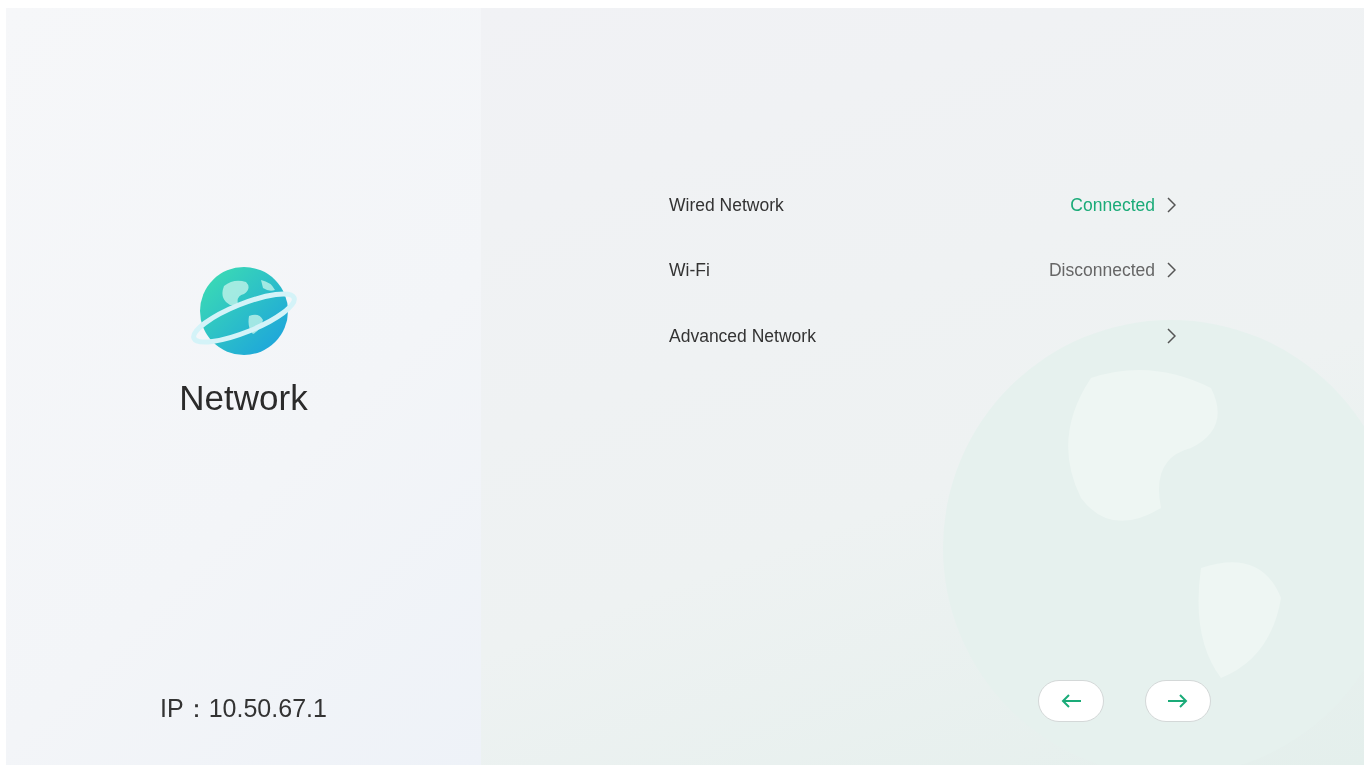 This screenshot has width=1367, height=765. Describe the element at coordinates (1101, 271) in the screenshot. I see `connection-status: Disconnected` at that location.